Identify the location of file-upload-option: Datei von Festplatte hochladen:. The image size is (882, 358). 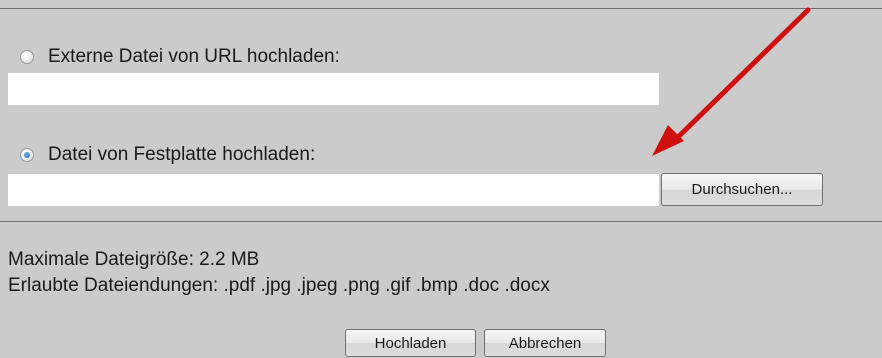
(167, 155).